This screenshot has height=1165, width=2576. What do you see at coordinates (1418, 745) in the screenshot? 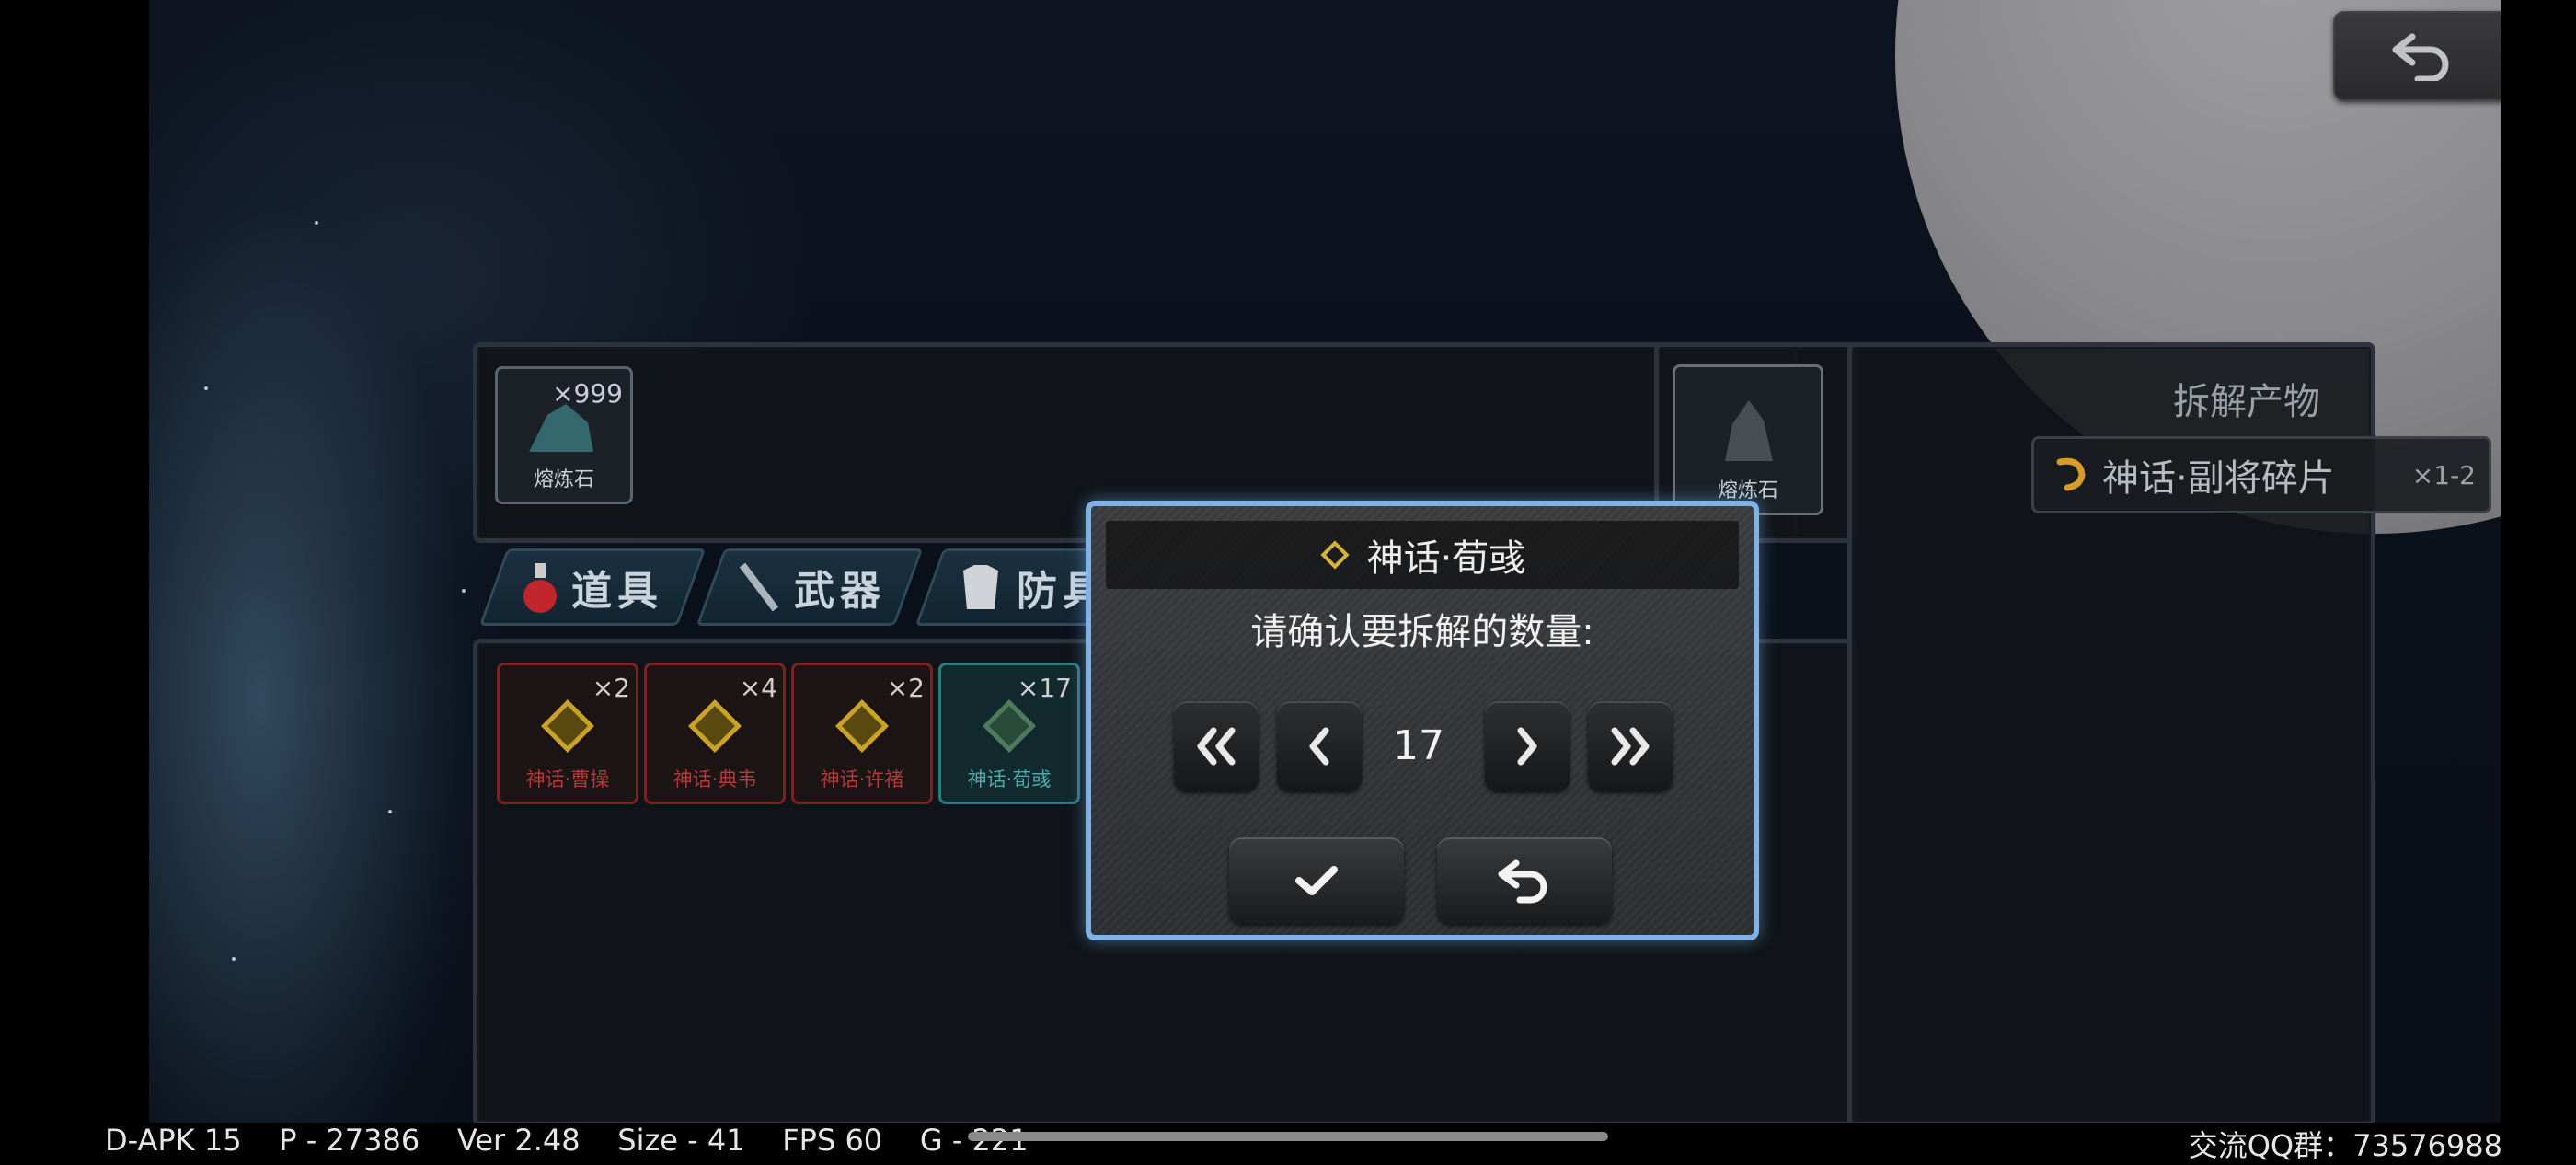
I see `quantity-value: 17` at bounding box center [1418, 745].